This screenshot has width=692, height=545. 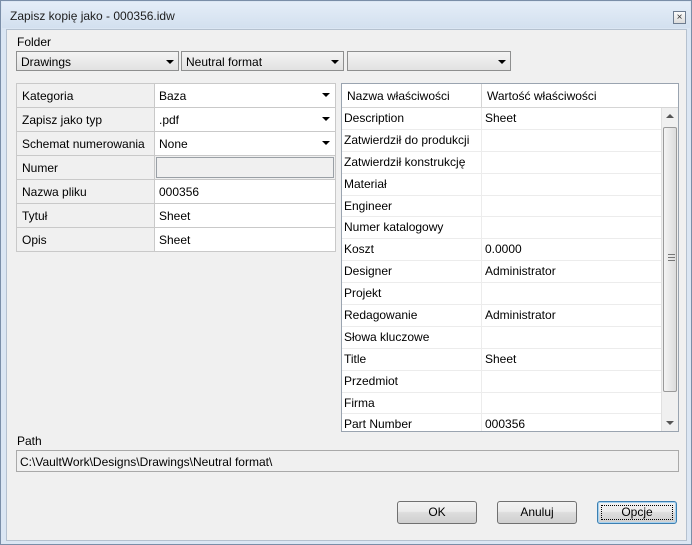 What do you see at coordinates (85, 167) in the screenshot?
I see `settings-key: Numer` at bounding box center [85, 167].